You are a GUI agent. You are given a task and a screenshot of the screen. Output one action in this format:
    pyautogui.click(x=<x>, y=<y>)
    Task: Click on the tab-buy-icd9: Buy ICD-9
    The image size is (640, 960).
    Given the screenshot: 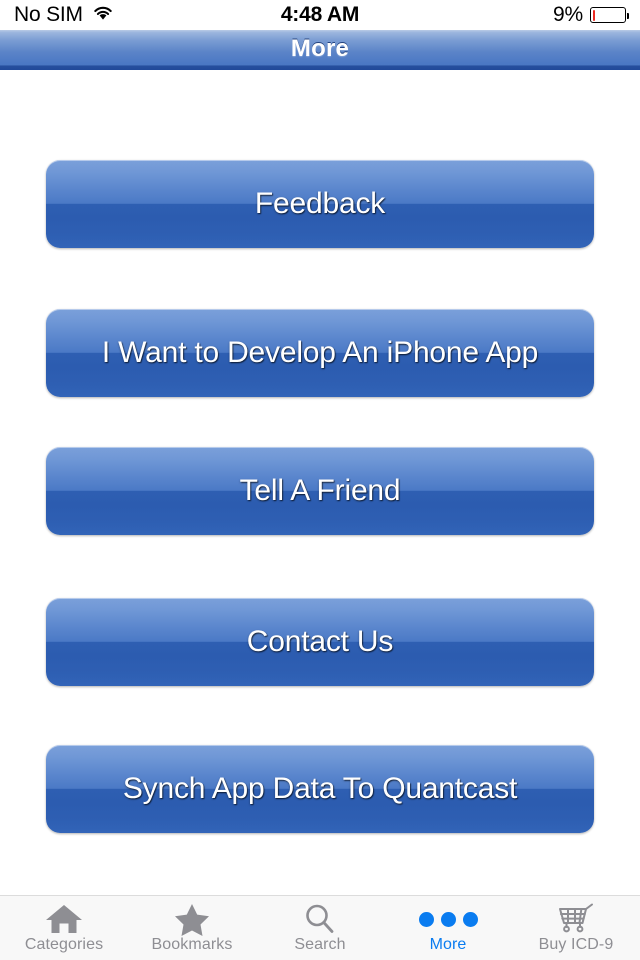 What is the action you would take?
    pyautogui.click(x=576, y=928)
    